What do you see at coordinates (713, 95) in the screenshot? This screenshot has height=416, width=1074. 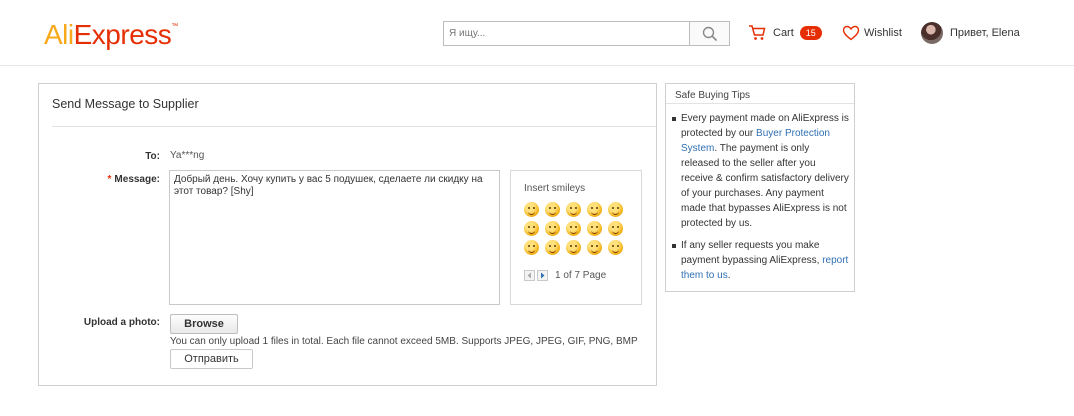 I see `tips-title: Safe Buying Tips` at bounding box center [713, 95].